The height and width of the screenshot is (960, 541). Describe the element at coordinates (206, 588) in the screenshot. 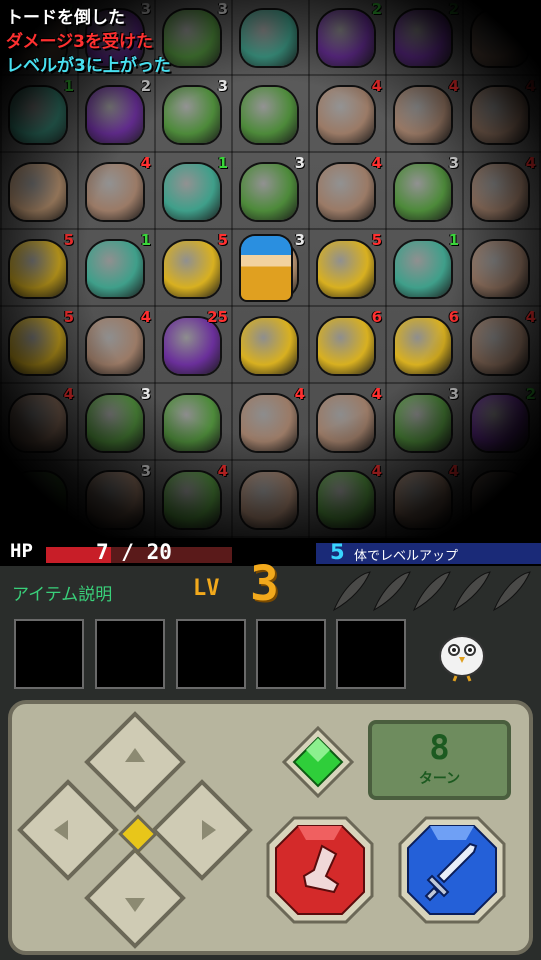

I see `level-label: LV` at that location.